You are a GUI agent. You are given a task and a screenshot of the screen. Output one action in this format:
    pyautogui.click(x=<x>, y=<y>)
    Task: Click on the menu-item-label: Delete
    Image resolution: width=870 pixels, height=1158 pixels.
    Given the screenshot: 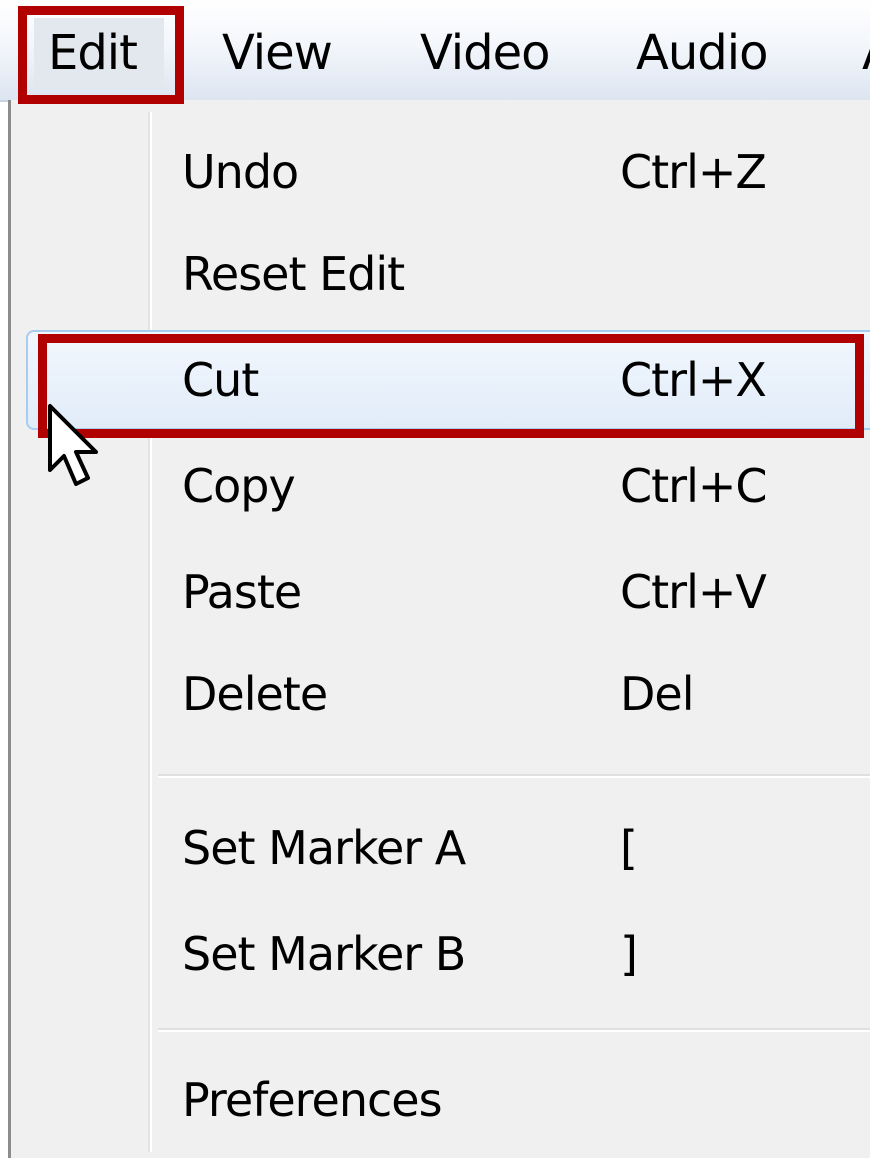 What is the action you would take?
    pyautogui.click(x=255, y=694)
    